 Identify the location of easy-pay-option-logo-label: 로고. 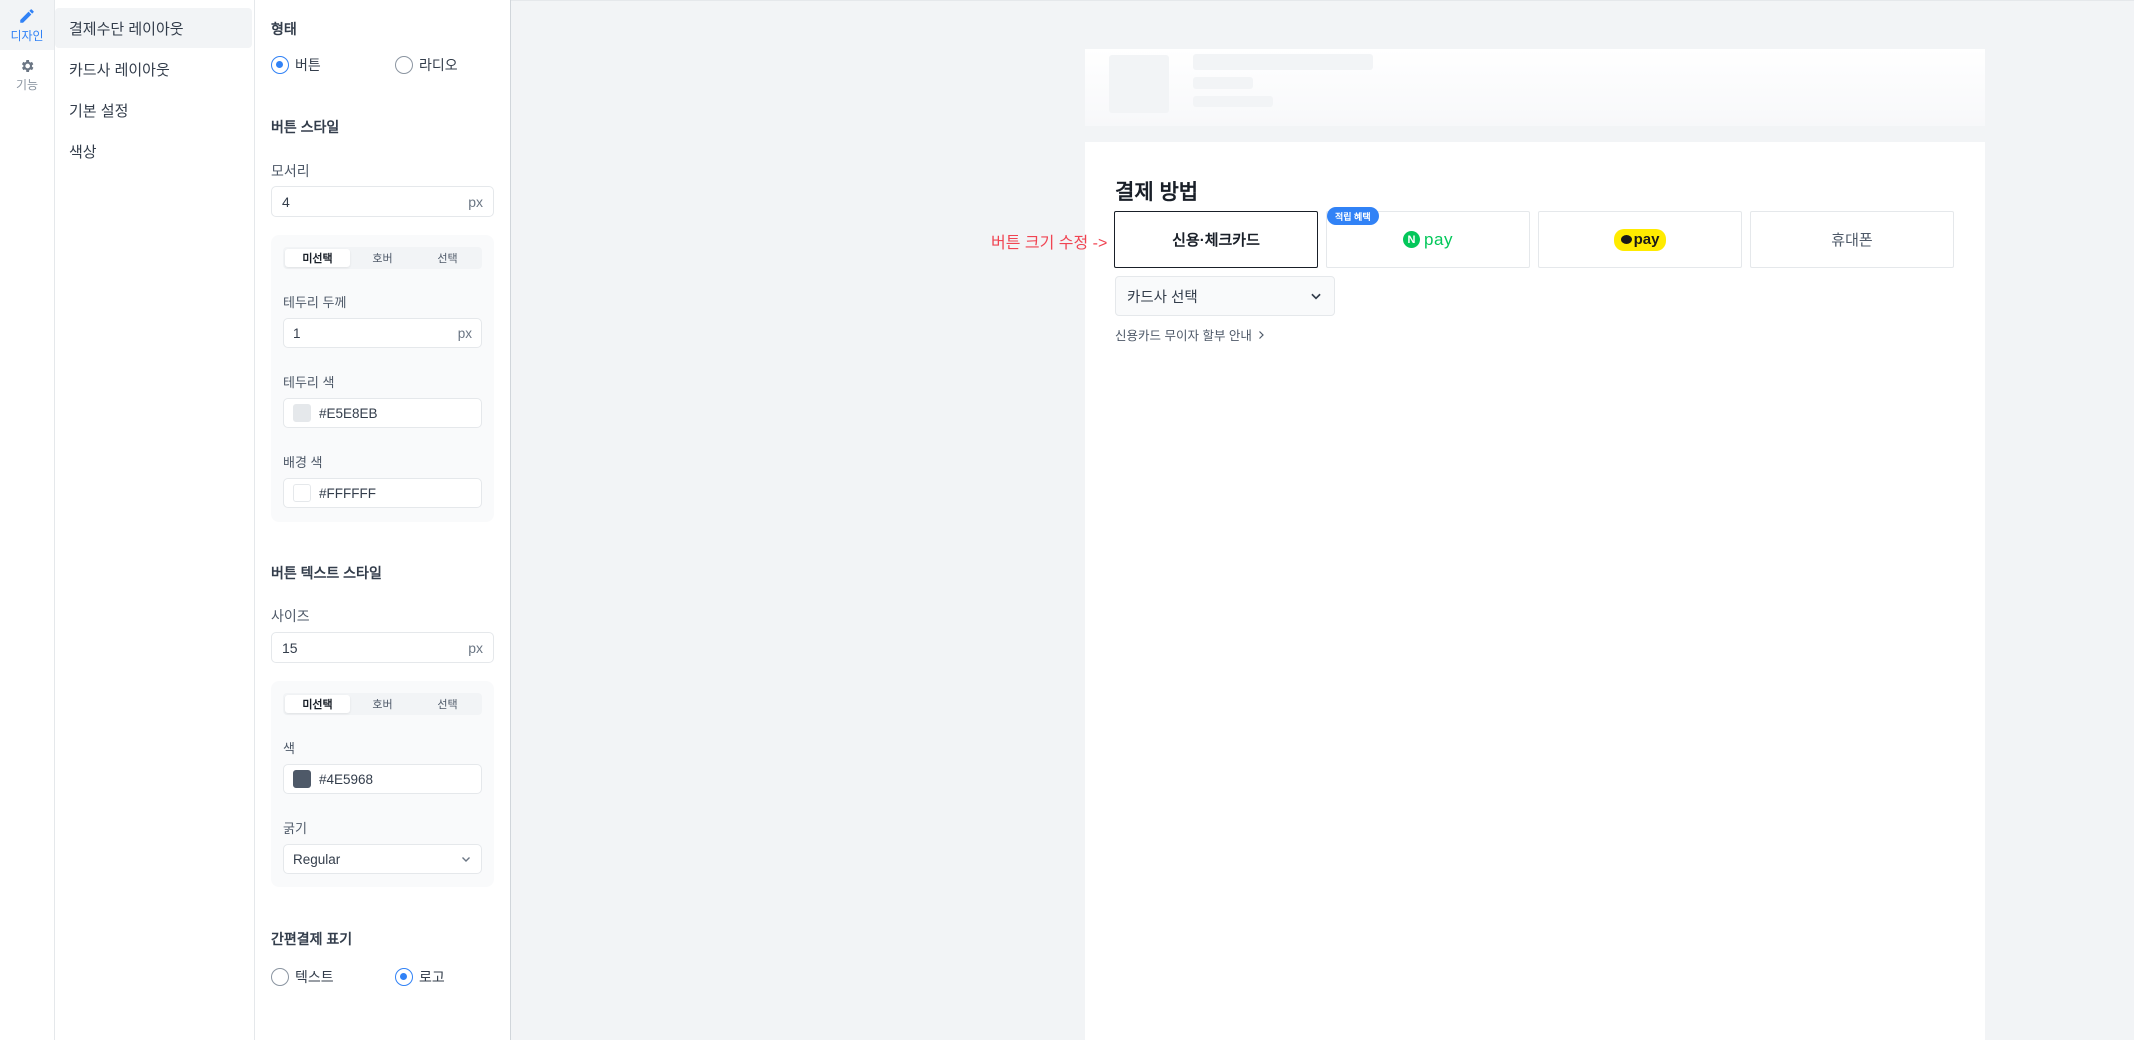
(432, 977).